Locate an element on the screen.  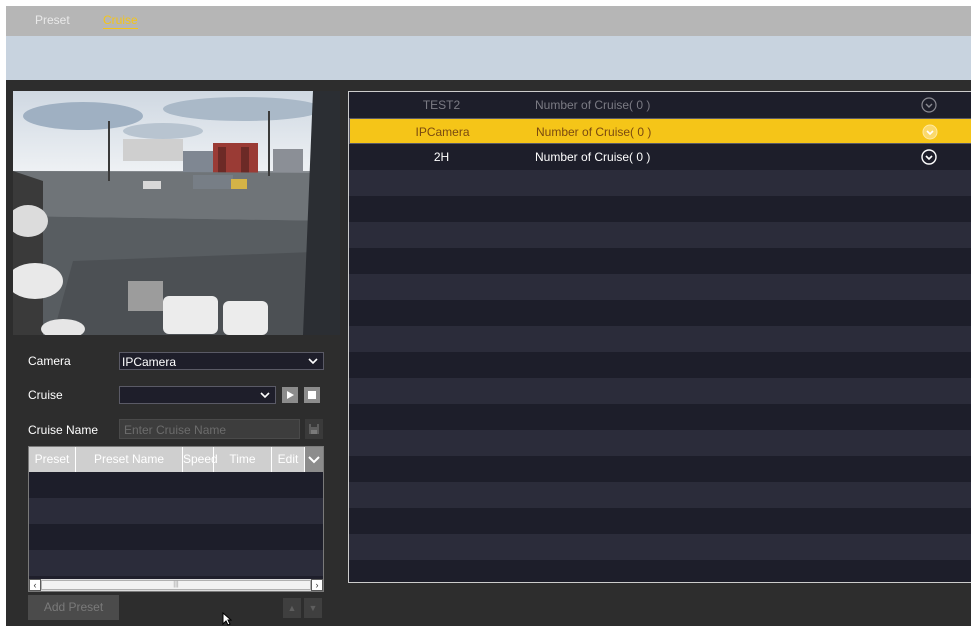
move-up-button: ▲ is located at coordinates (292, 608).